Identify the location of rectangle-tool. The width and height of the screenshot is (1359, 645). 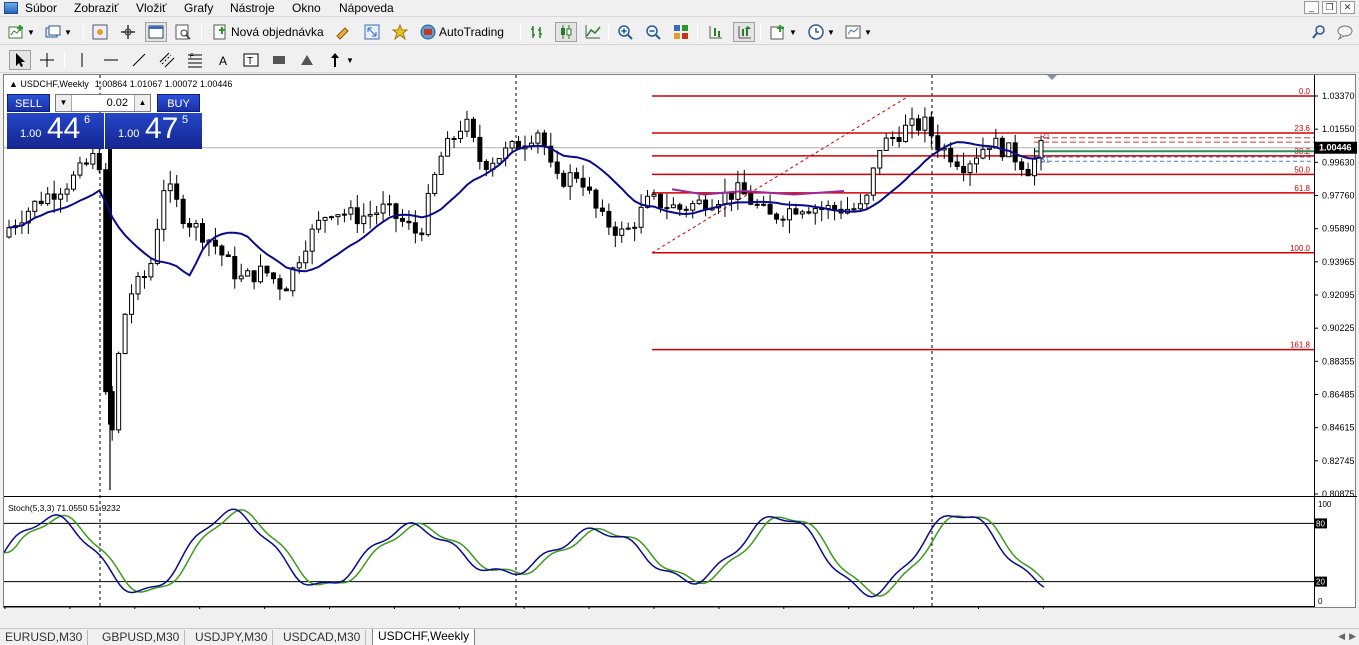
(279, 60).